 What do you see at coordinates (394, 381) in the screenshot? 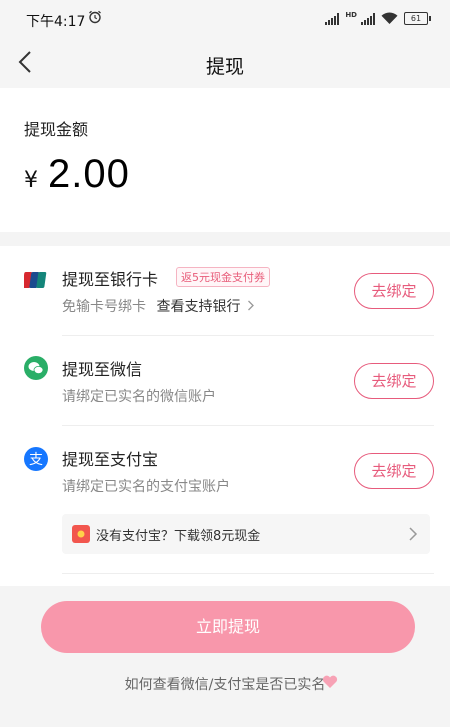
I see `bind-wechat-button: 去绑定` at bounding box center [394, 381].